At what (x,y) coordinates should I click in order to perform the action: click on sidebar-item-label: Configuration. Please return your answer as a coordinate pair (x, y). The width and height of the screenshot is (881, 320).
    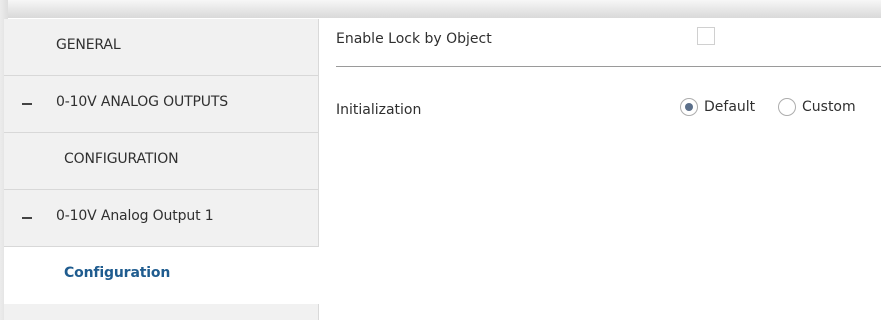
    Looking at the image, I should click on (117, 273).